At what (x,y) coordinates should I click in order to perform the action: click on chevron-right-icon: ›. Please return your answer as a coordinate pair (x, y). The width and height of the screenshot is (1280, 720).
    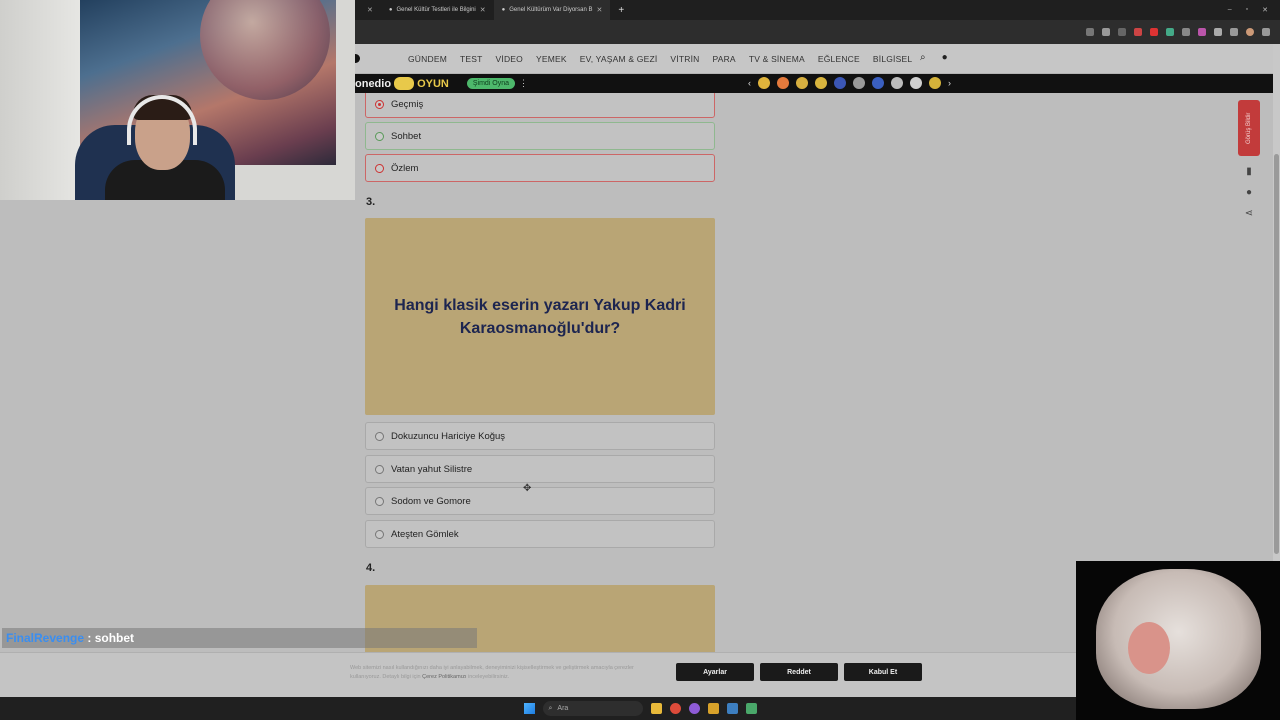
    Looking at the image, I should click on (949, 83).